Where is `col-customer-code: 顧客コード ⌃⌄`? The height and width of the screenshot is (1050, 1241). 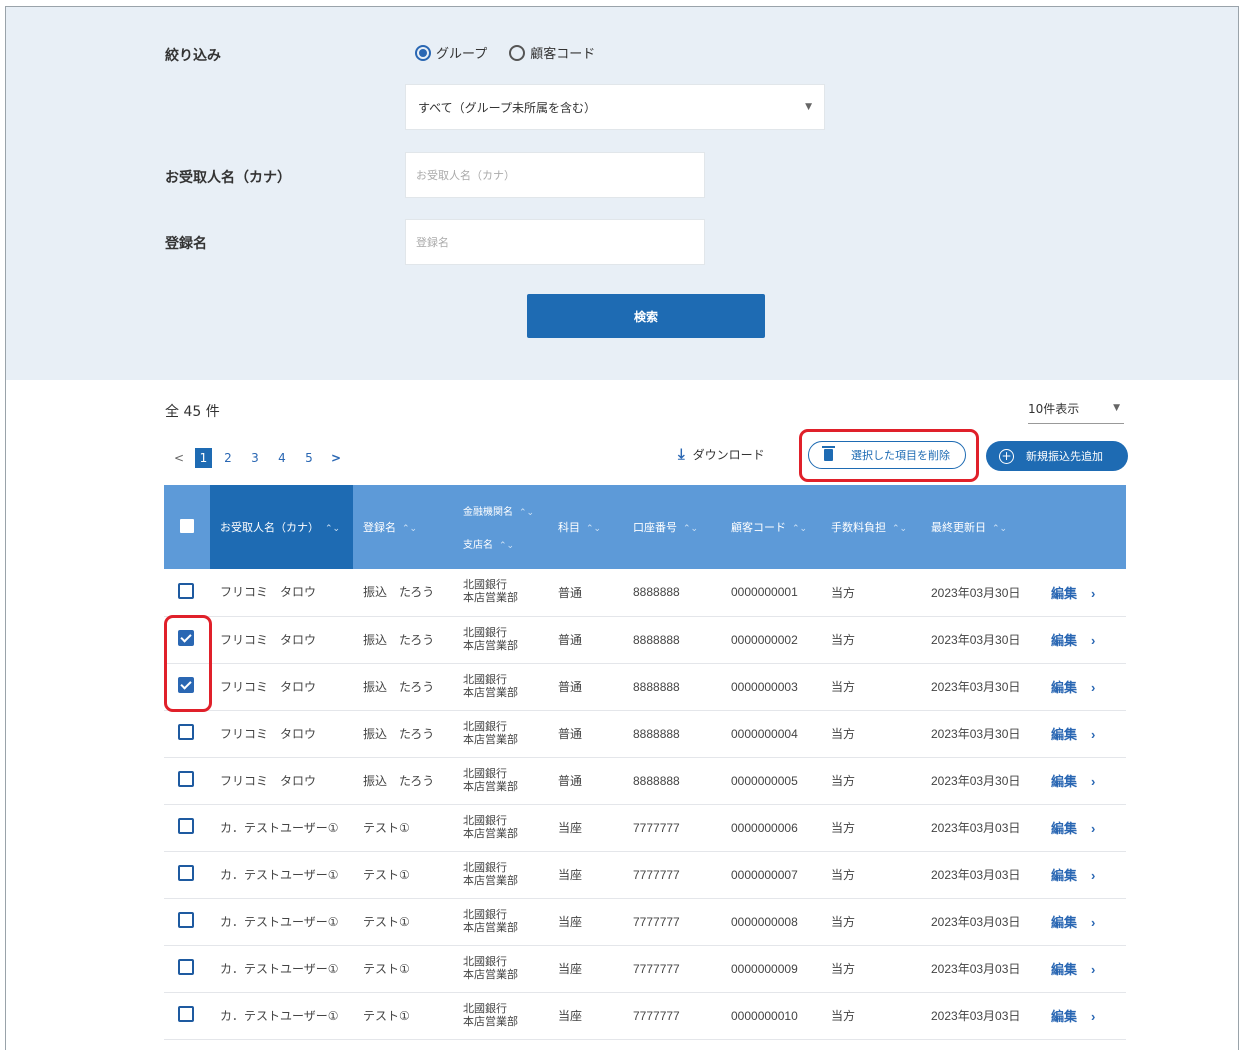 col-customer-code: 顧客コード ⌃⌄ is located at coordinates (771, 527).